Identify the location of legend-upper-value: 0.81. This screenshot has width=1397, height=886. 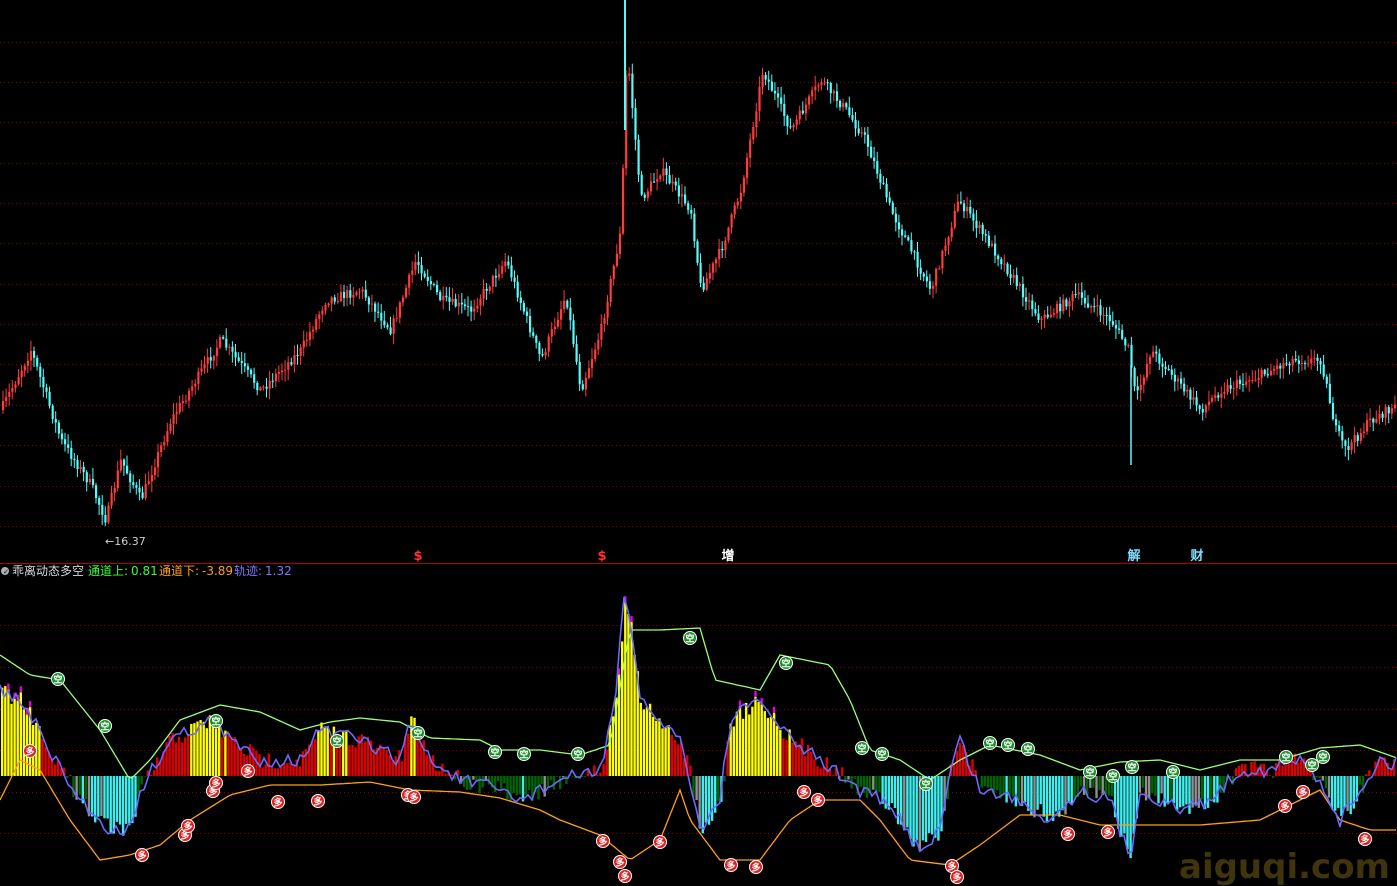
(144, 571).